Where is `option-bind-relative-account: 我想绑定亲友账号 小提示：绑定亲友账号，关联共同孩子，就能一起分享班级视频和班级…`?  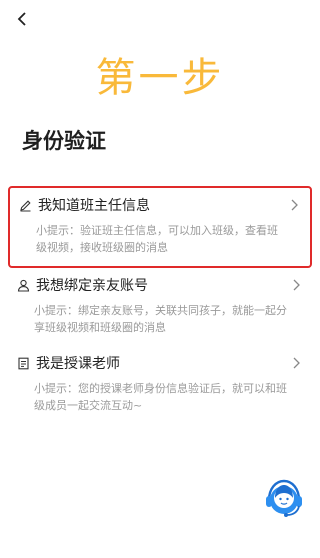
option-bind-relative-account: 我想绑定亲友账号 小提示：绑定亲友账号，关联共同孩子，就能一起分享班级视频和班级… is located at coordinates (160, 304).